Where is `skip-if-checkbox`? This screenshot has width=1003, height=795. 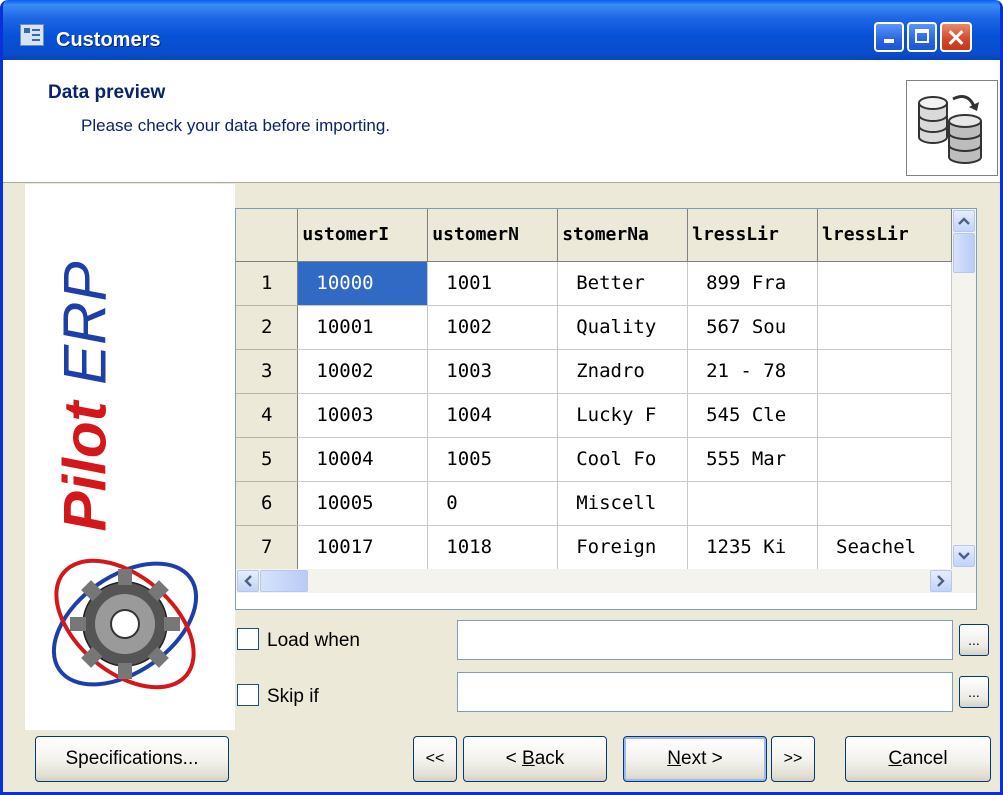
skip-if-checkbox is located at coordinates (248, 695).